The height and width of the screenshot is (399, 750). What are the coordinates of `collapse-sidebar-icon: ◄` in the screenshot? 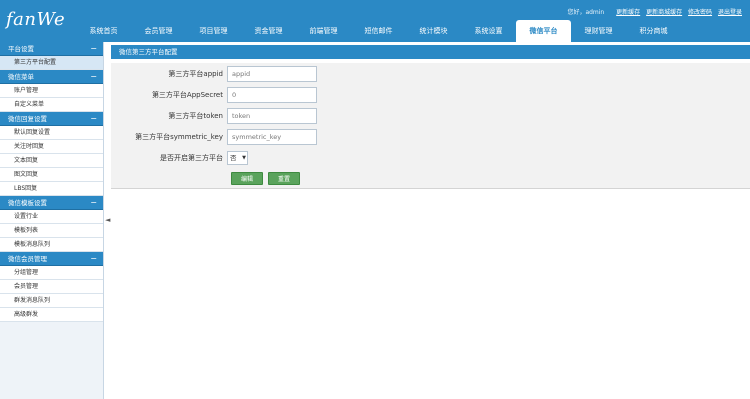 It's located at (107, 220).